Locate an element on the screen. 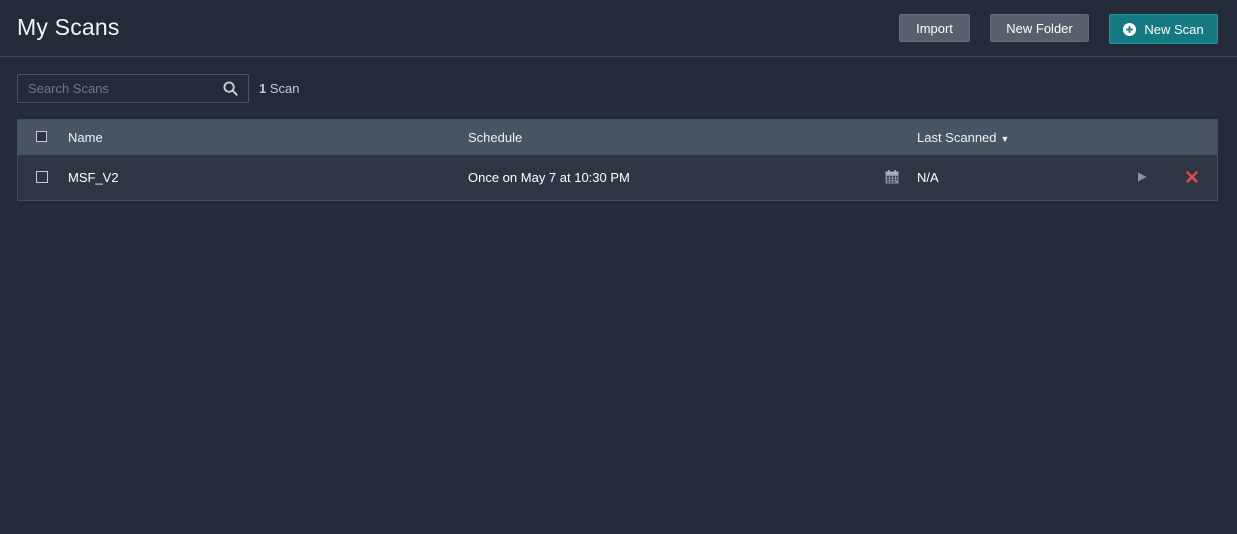 The height and width of the screenshot is (534, 1237). column-header-name: Name is located at coordinates (85, 137).